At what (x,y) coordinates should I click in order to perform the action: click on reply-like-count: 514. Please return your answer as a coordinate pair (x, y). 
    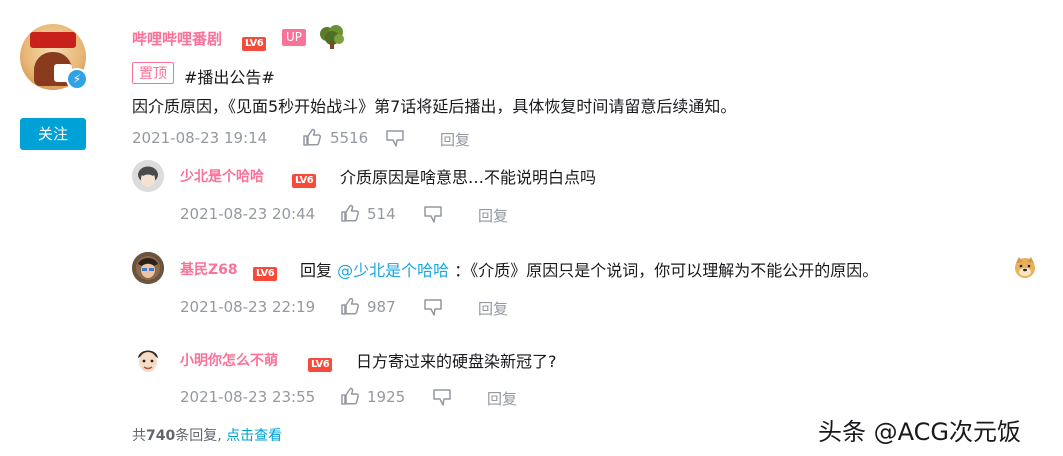
    Looking at the image, I should click on (381, 214).